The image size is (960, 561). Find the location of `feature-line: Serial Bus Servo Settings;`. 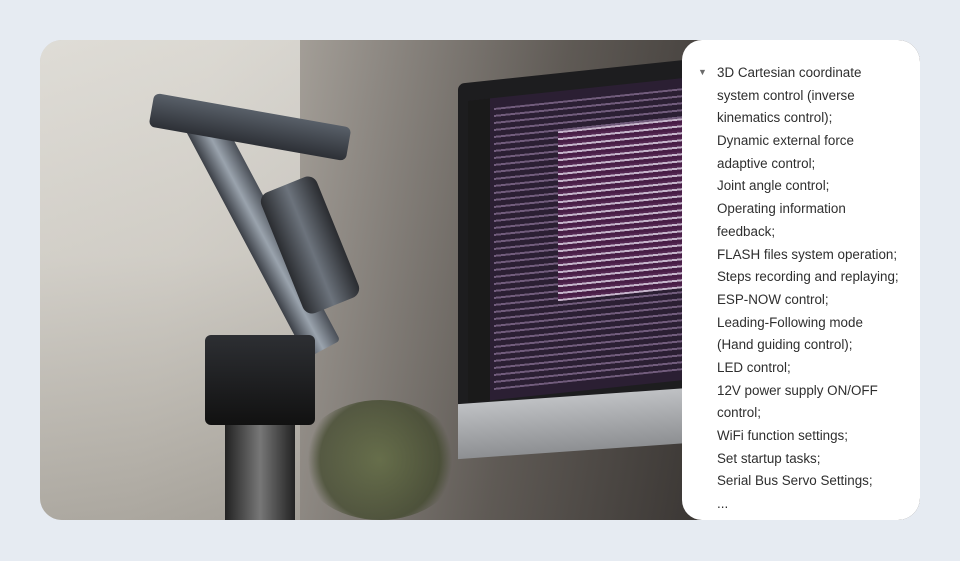

feature-line: Serial Bus Servo Settings; is located at coordinates (795, 481).